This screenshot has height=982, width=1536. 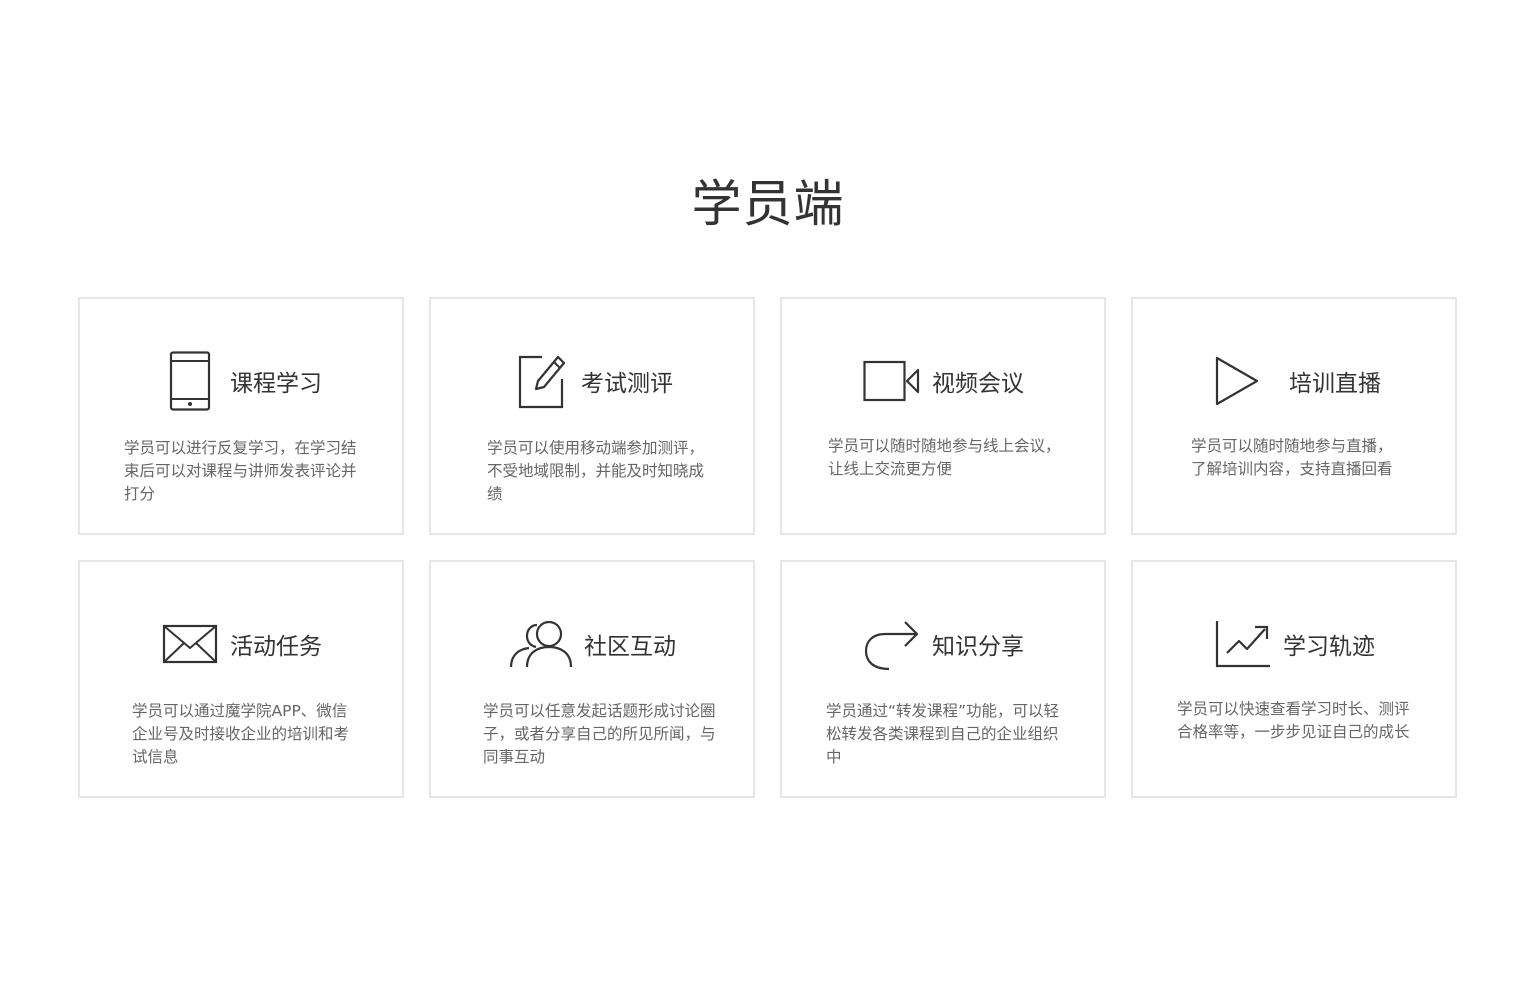 I want to click on card-description: 学员可以进行反复学习，在学习结束后可以对课程与讲师发表评论并打分, so click(x=240, y=471).